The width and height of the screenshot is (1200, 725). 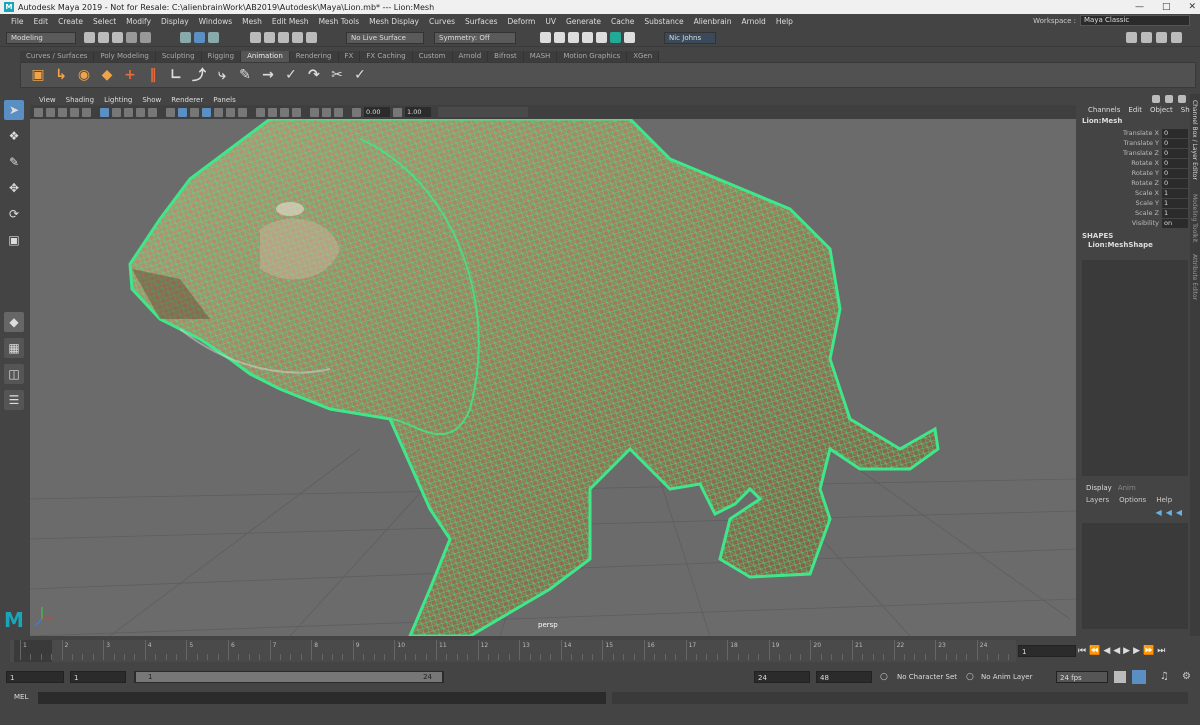 I want to click on shelf-tab-arnold: Arnold, so click(x=470, y=56).